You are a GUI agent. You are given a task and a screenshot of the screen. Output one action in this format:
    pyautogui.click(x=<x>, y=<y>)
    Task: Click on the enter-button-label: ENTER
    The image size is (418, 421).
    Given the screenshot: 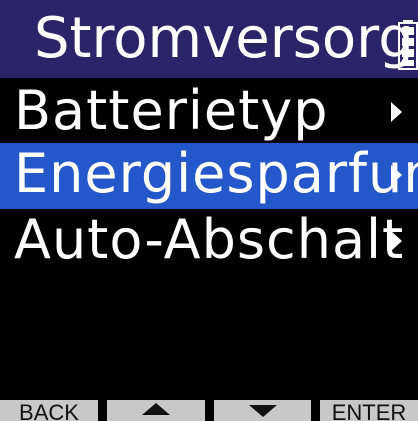 What is the action you would take?
    pyautogui.click(x=369, y=410)
    